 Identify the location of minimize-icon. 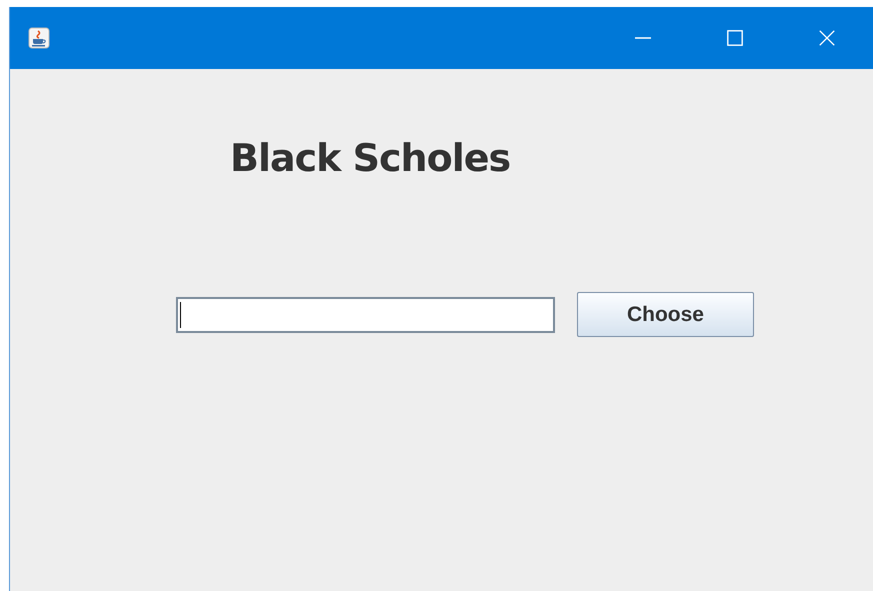
(643, 38).